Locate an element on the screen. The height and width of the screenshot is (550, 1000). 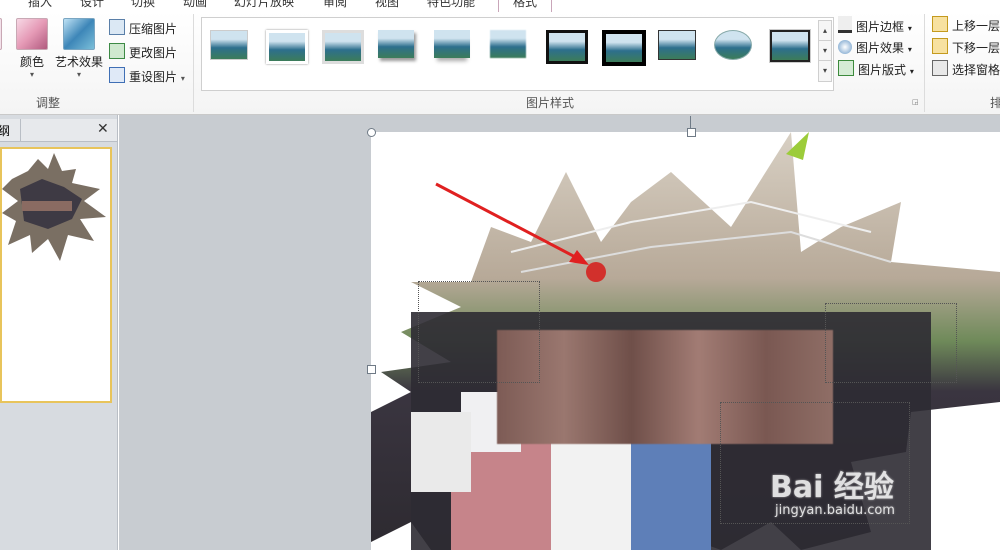
resize-handle-left is located at coordinates (371, 369).